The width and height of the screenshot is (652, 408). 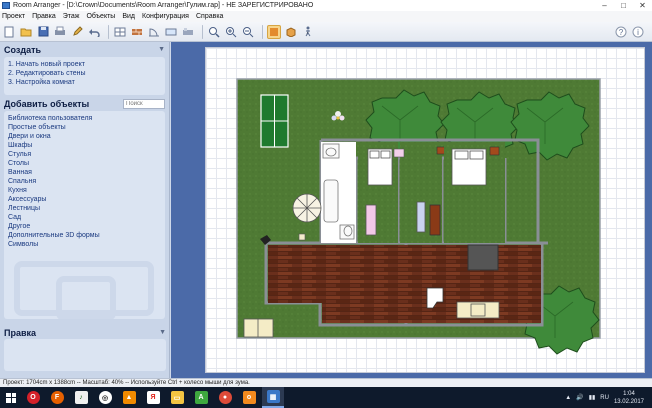 I want to click on clock-date: 13.02.2017, so click(x=628, y=401).